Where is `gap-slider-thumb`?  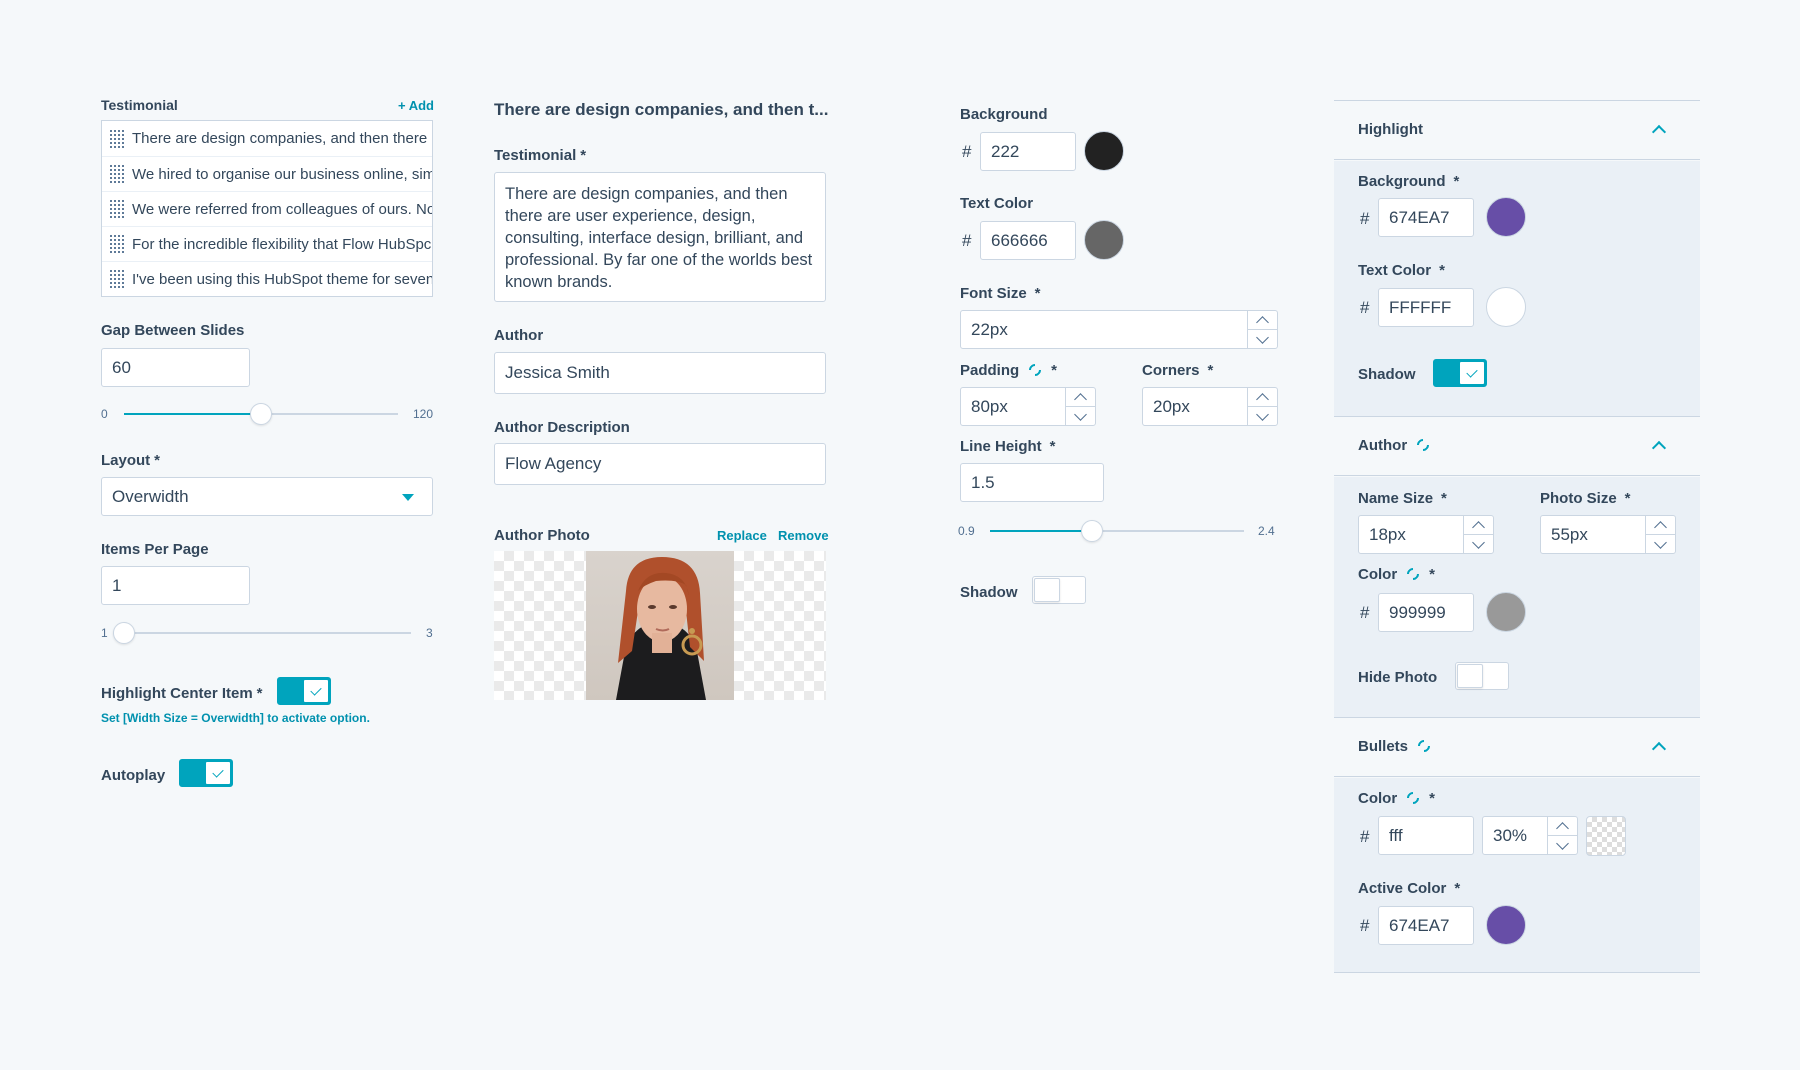
gap-slider-thumb is located at coordinates (261, 414).